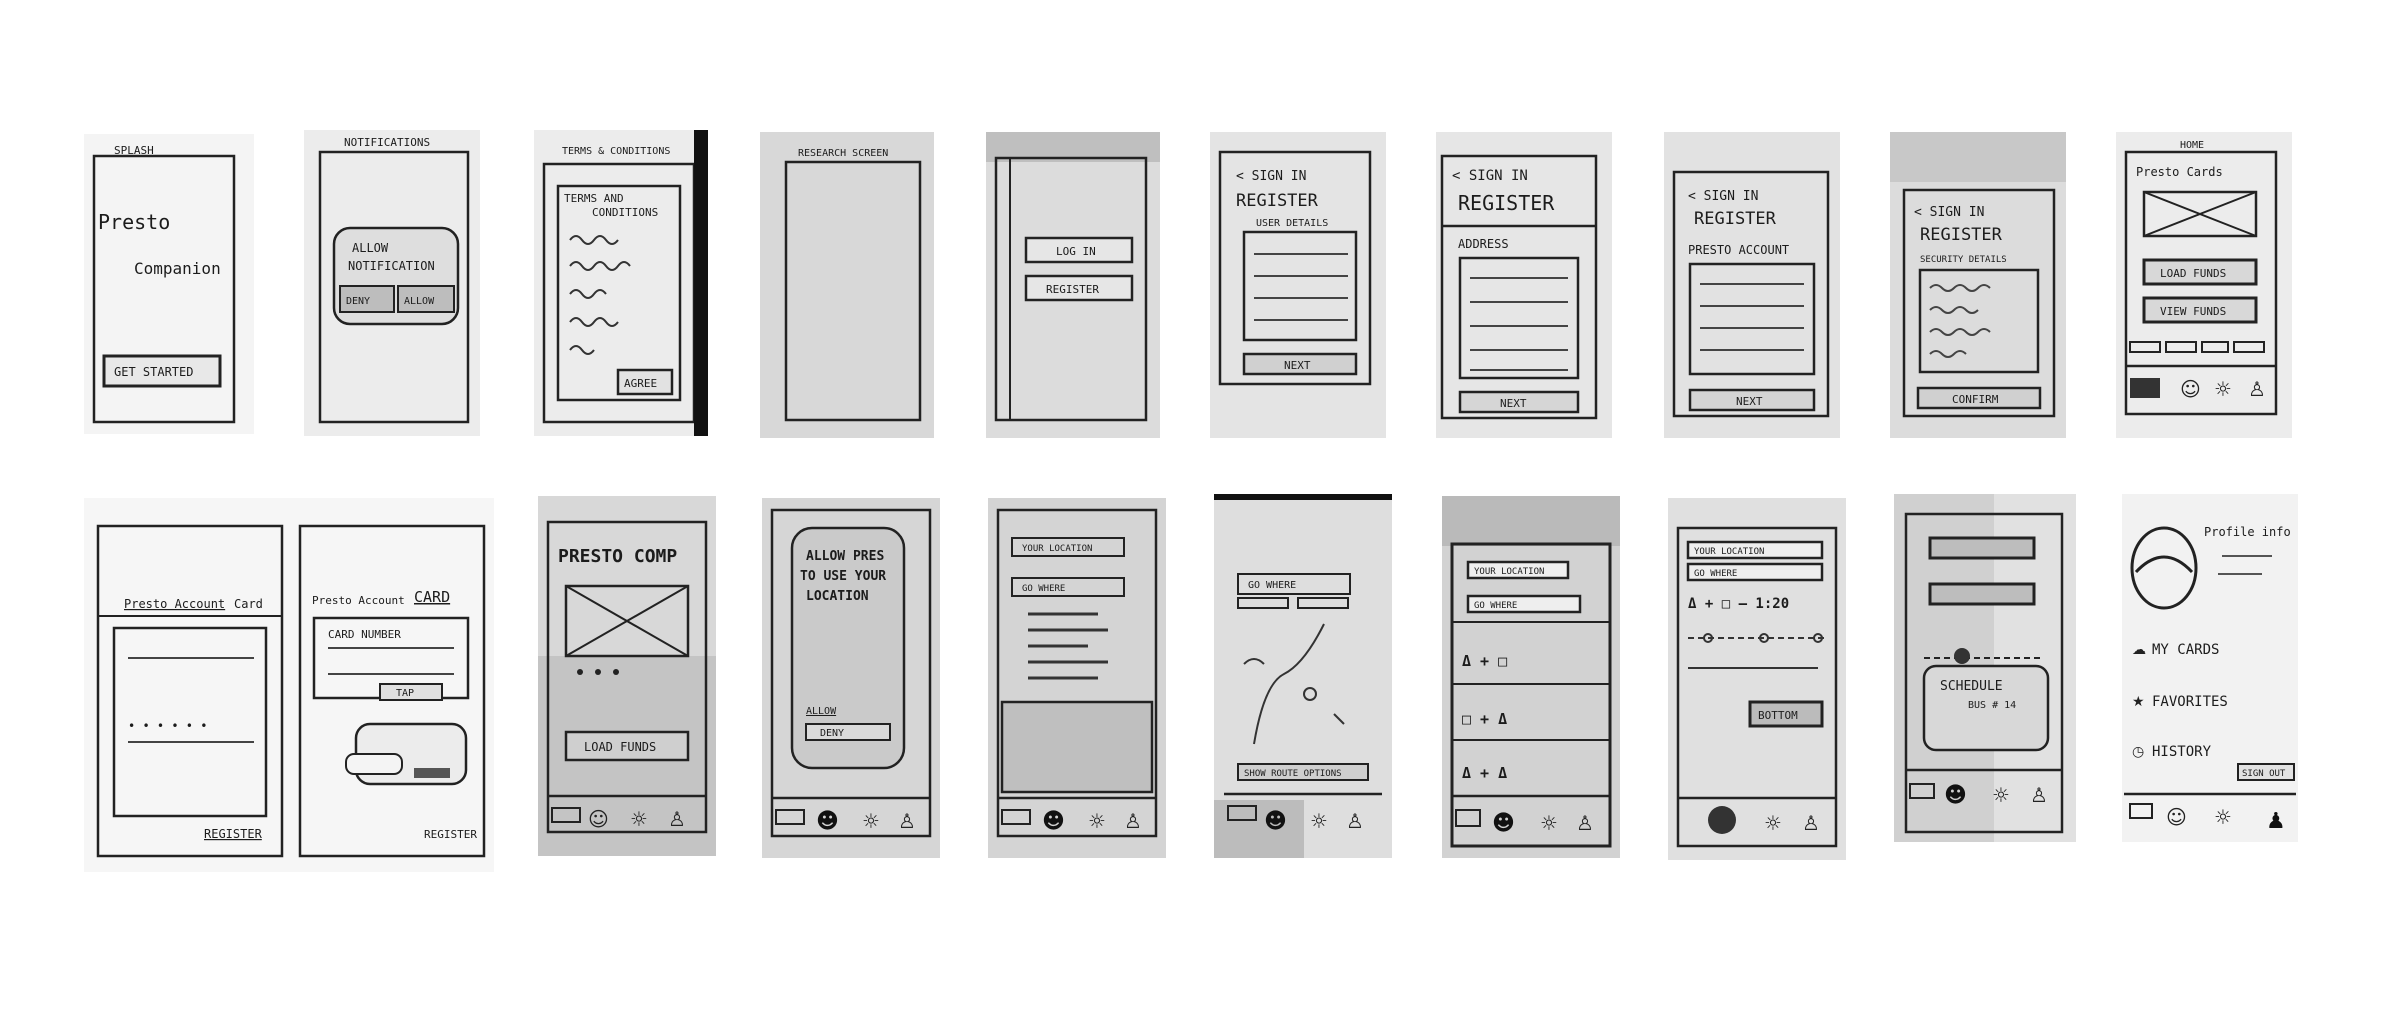 Image resolution: width=2400 pixels, height=1026 pixels. What do you see at coordinates (821, 711) in the screenshot?
I see `allow-location-button: ALLOW` at bounding box center [821, 711].